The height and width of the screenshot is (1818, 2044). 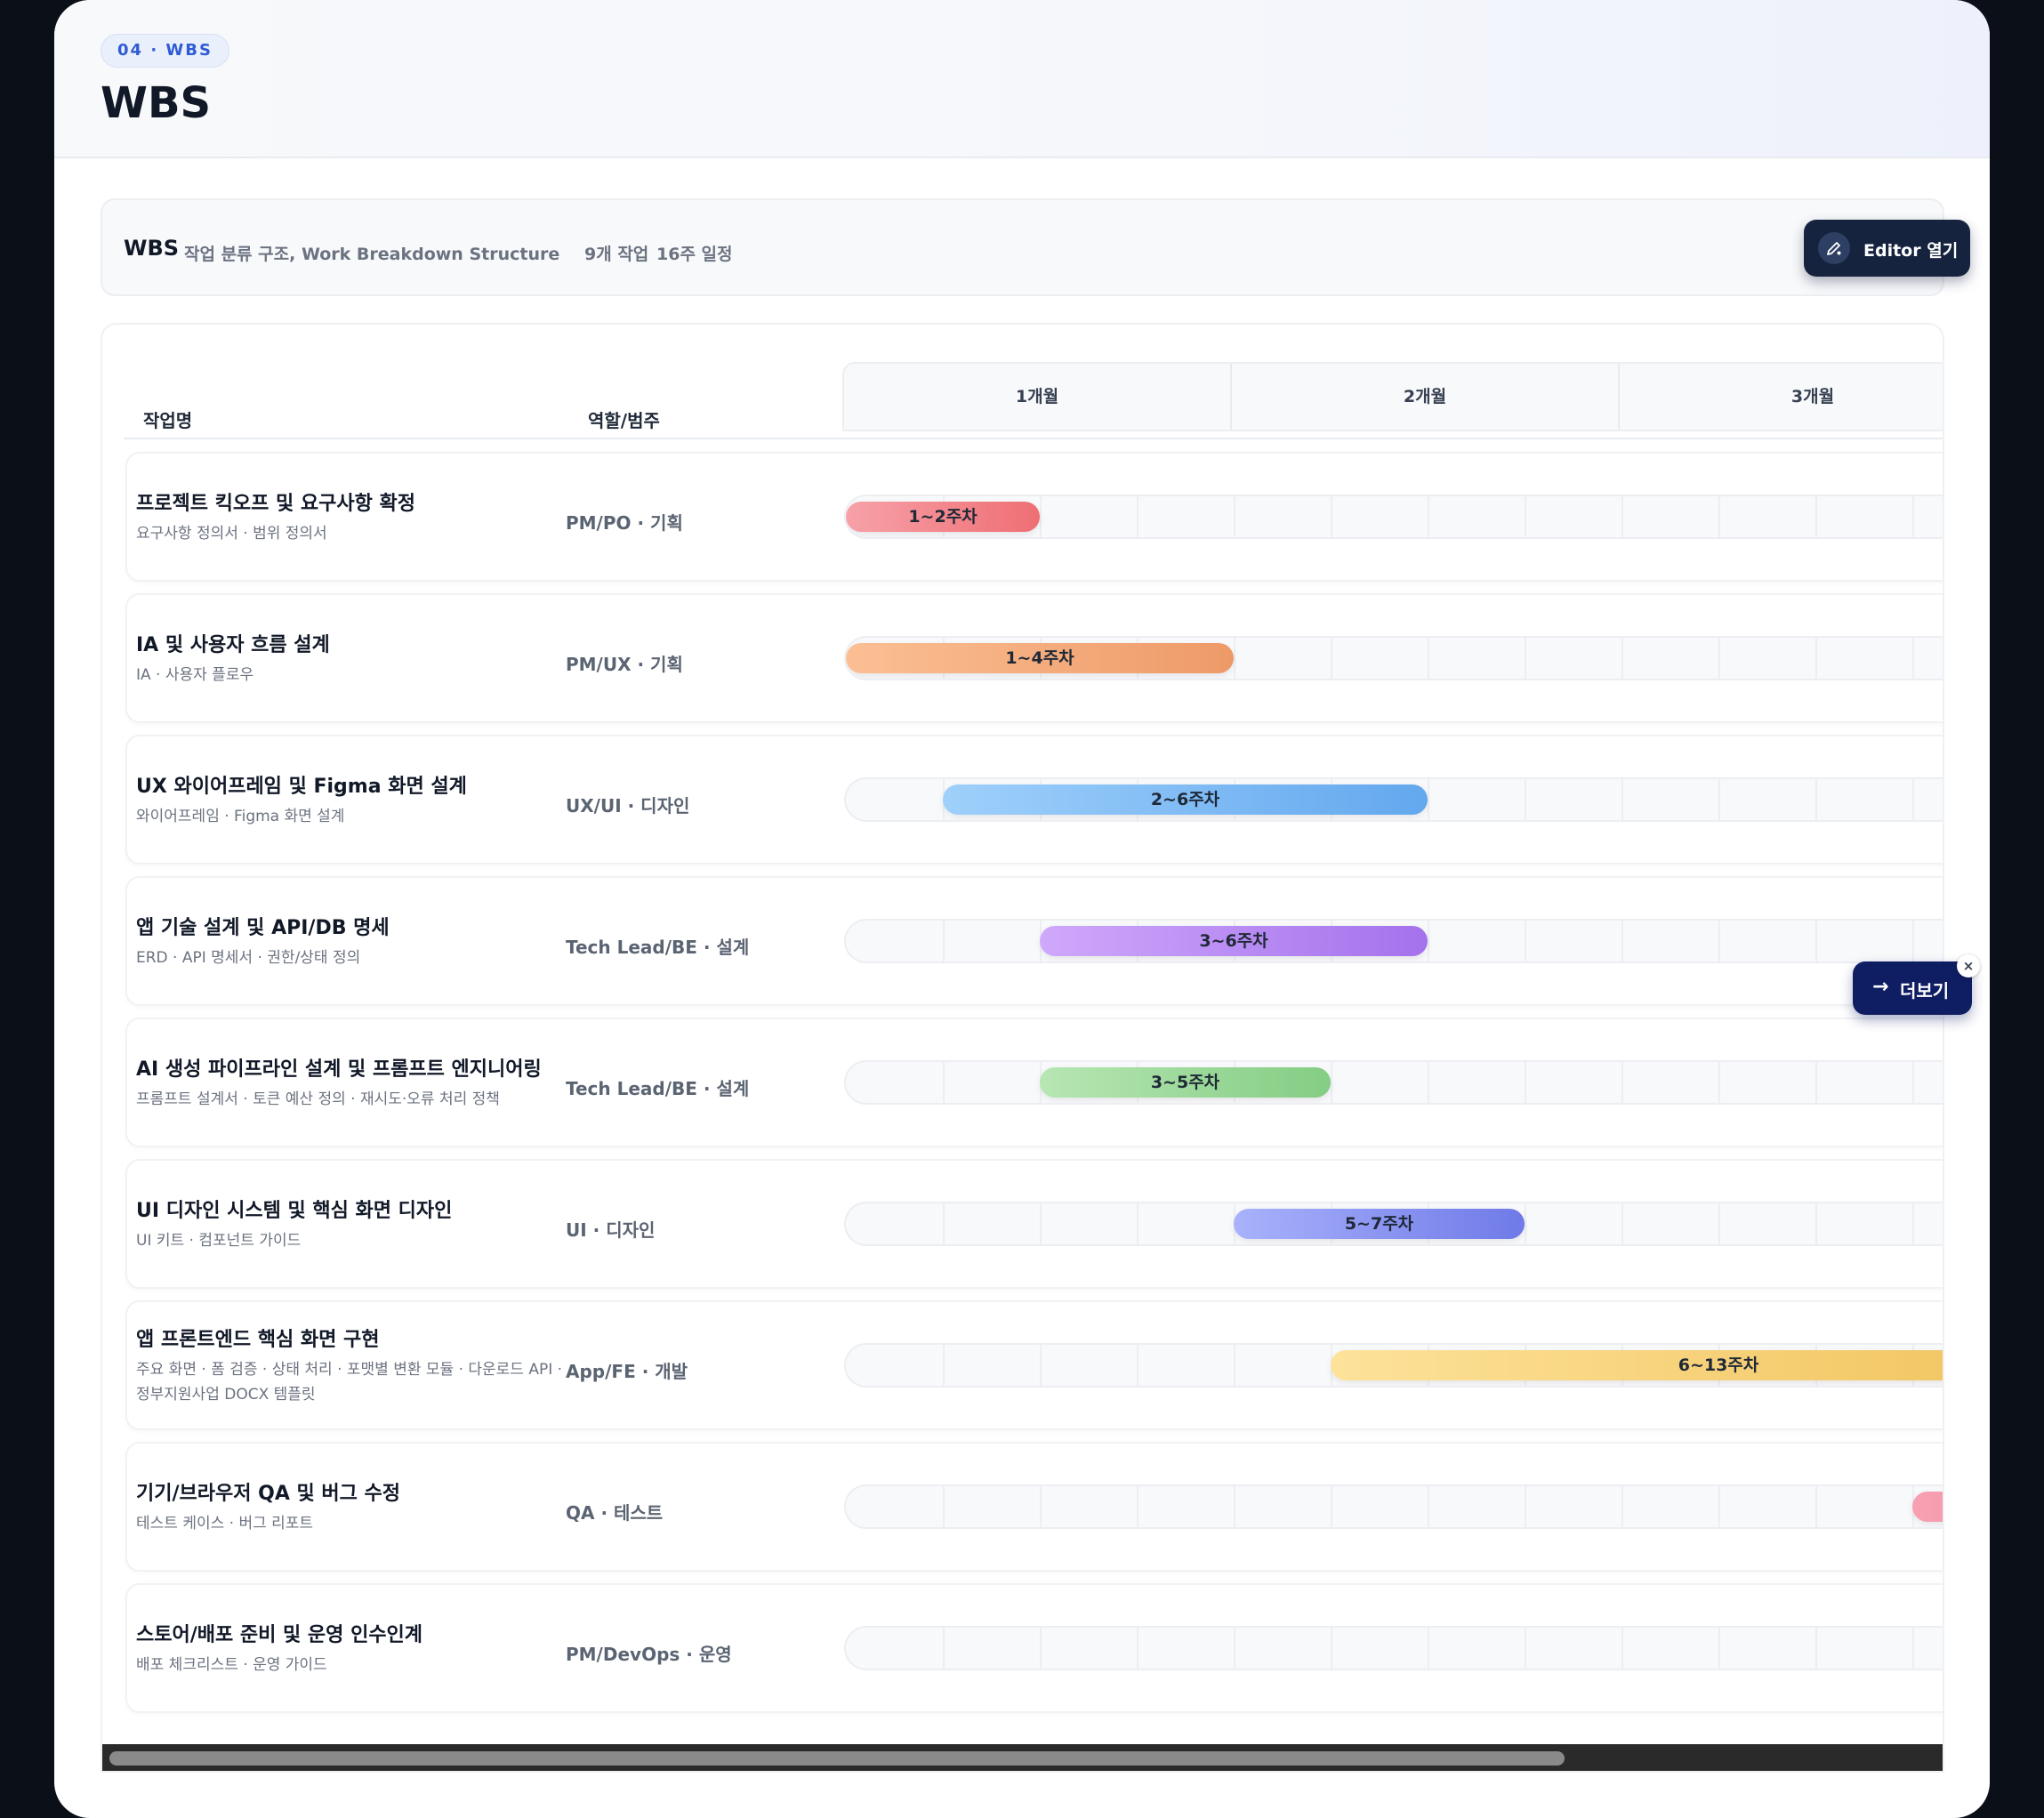 What do you see at coordinates (627, 1371) in the screenshot?
I see `task-role: App/FE · 개발` at bounding box center [627, 1371].